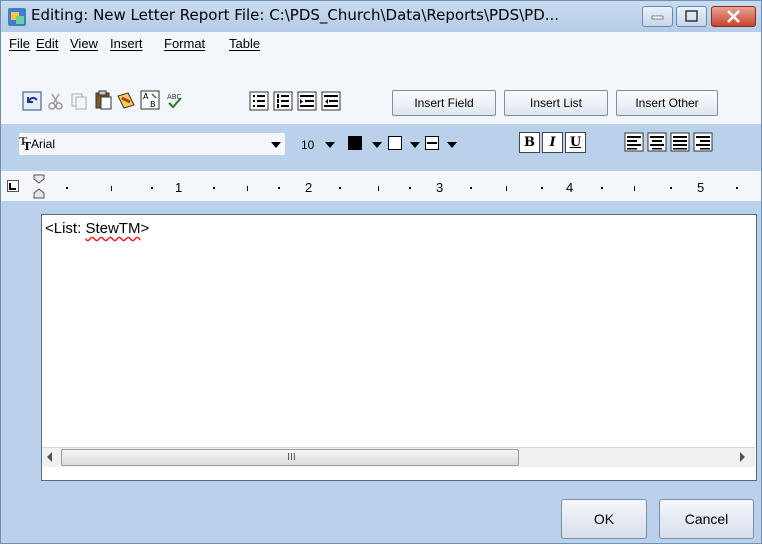 The height and width of the screenshot is (552, 762). I want to click on font-name-value: Arial, so click(43, 144).